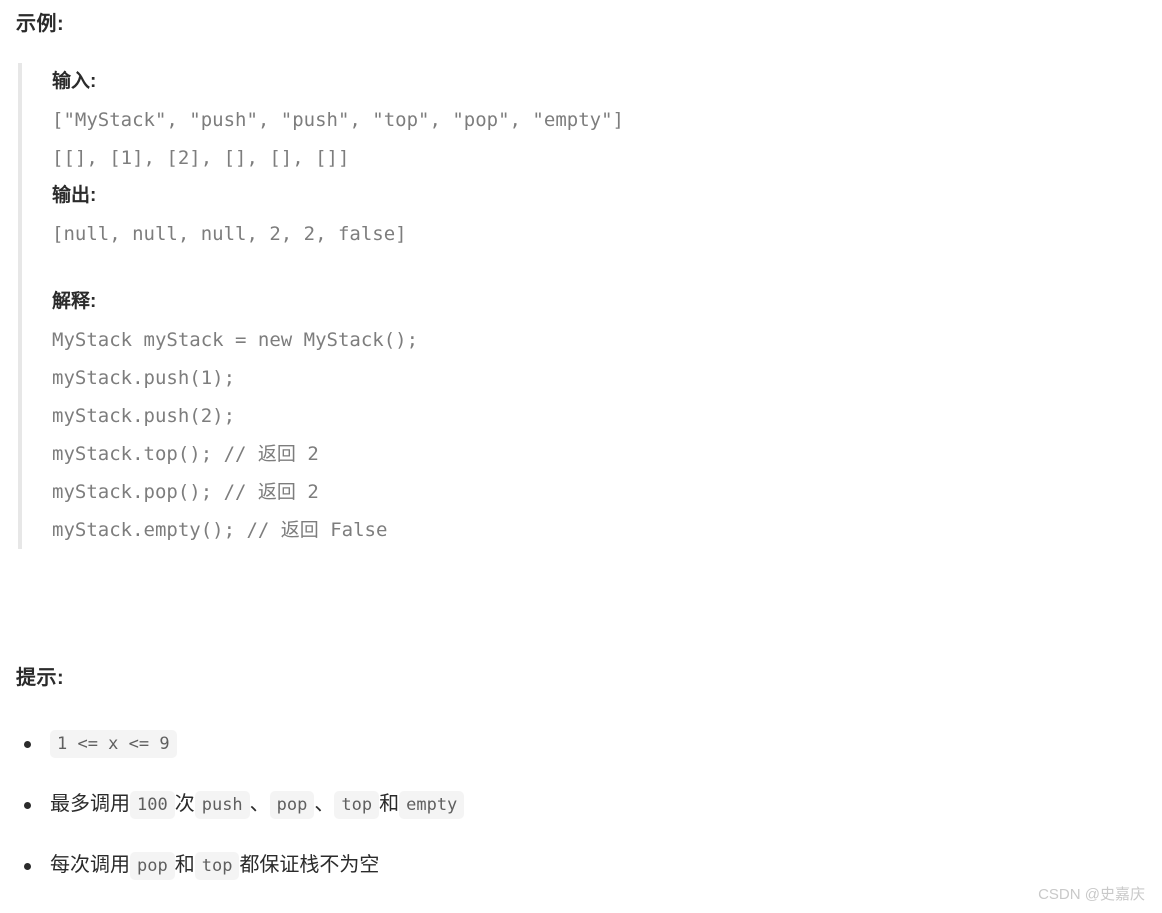 The image size is (1162, 913). Describe the element at coordinates (229, 234) in the screenshot. I see `output-code-line: [null, null, null, 2, 2, false]` at that location.